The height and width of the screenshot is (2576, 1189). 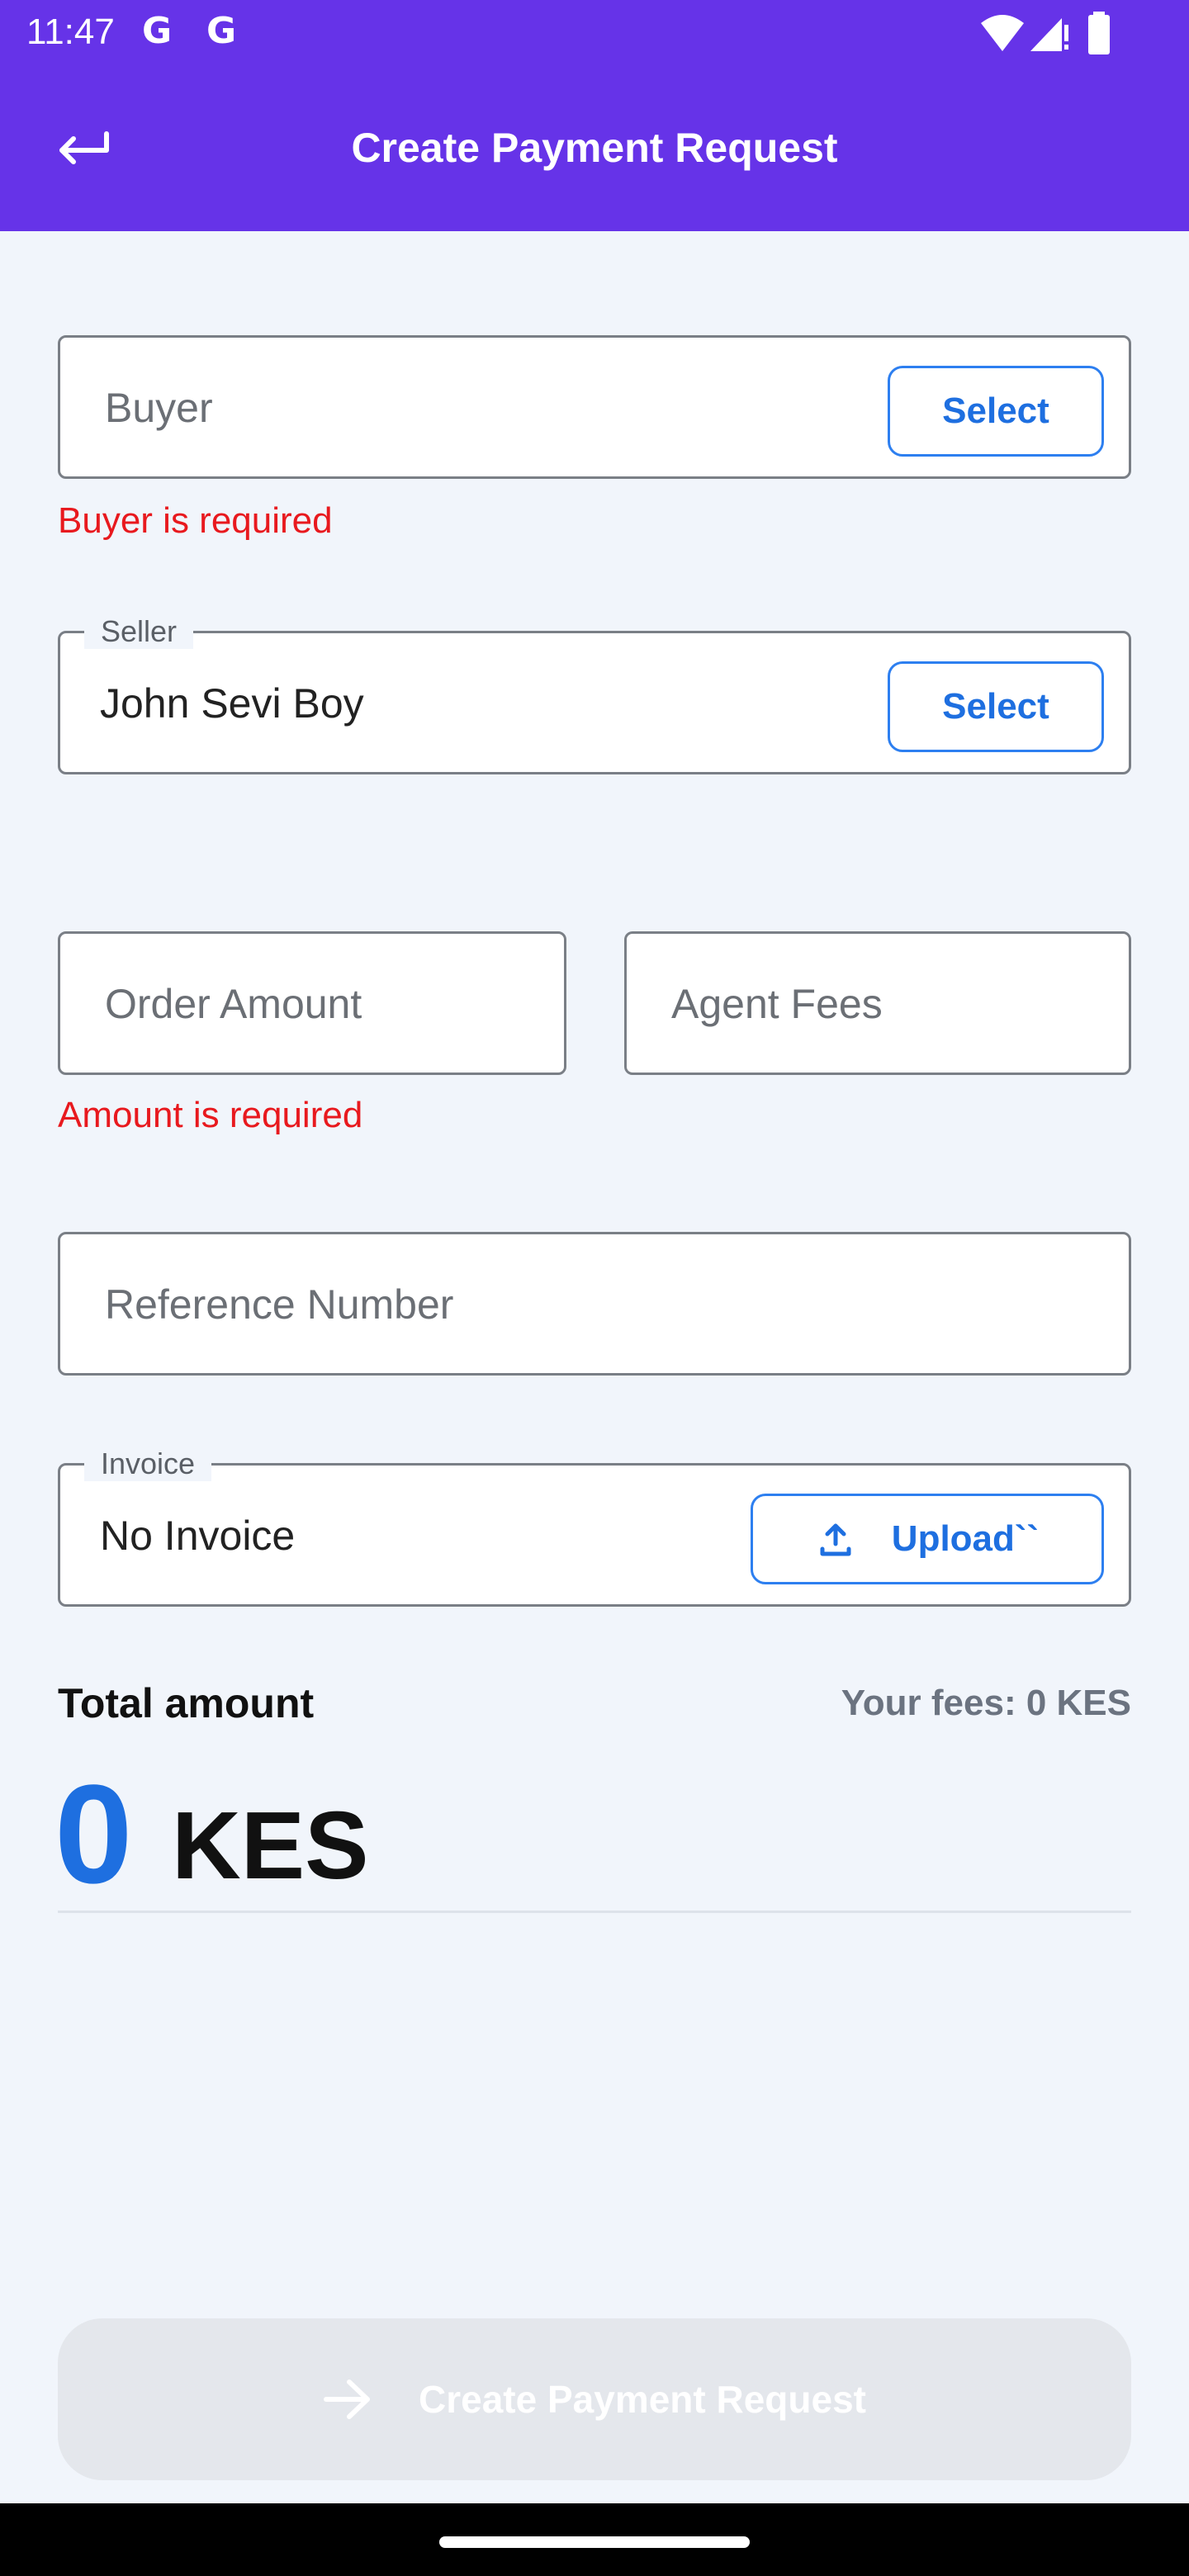 What do you see at coordinates (594, 35) in the screenshot?
I see `status-bar: 11:47 G G` at bounding box center [594, 35].